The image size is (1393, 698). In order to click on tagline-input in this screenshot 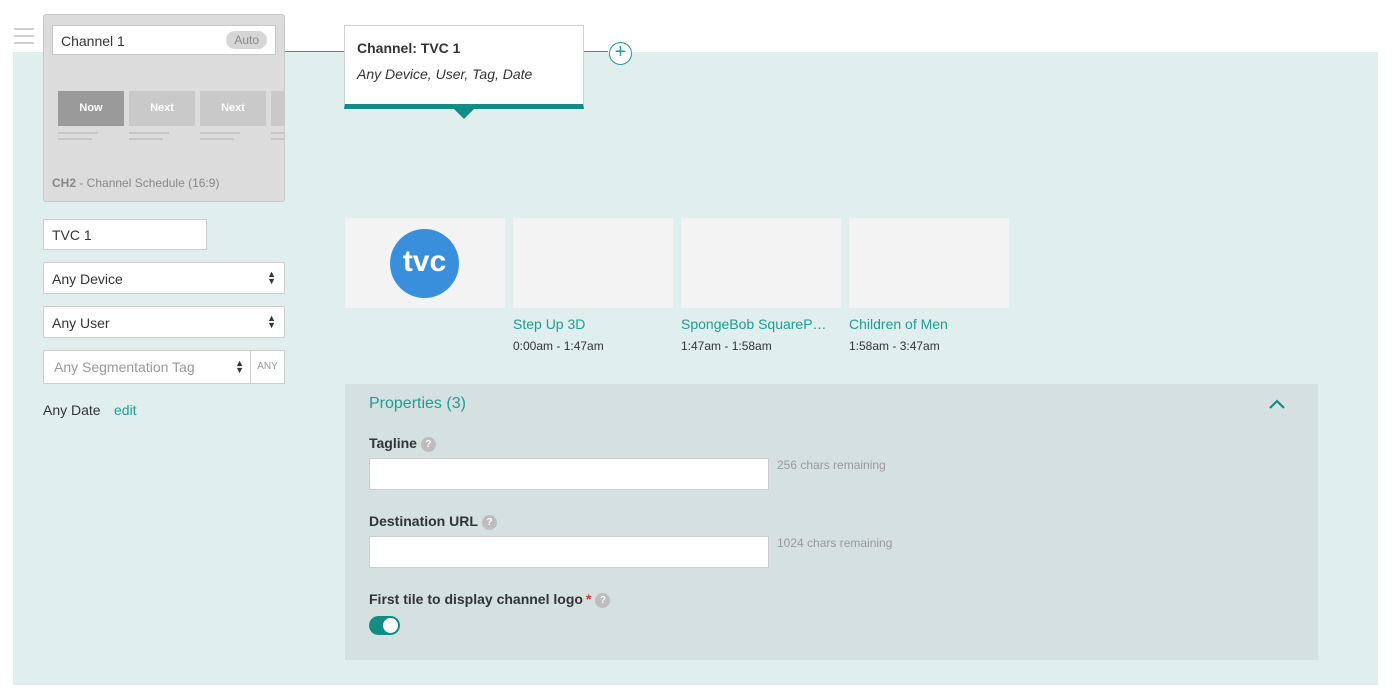, I will do `click(569, 474)`.